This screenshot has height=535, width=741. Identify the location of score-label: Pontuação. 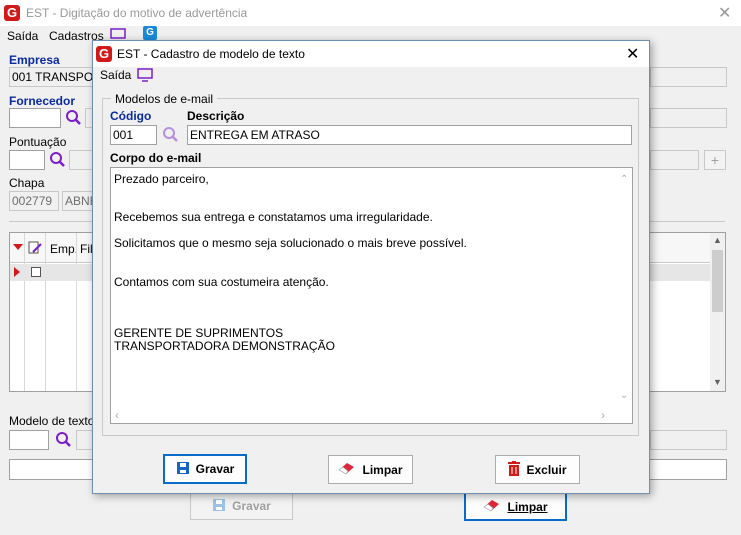
(38, 142).